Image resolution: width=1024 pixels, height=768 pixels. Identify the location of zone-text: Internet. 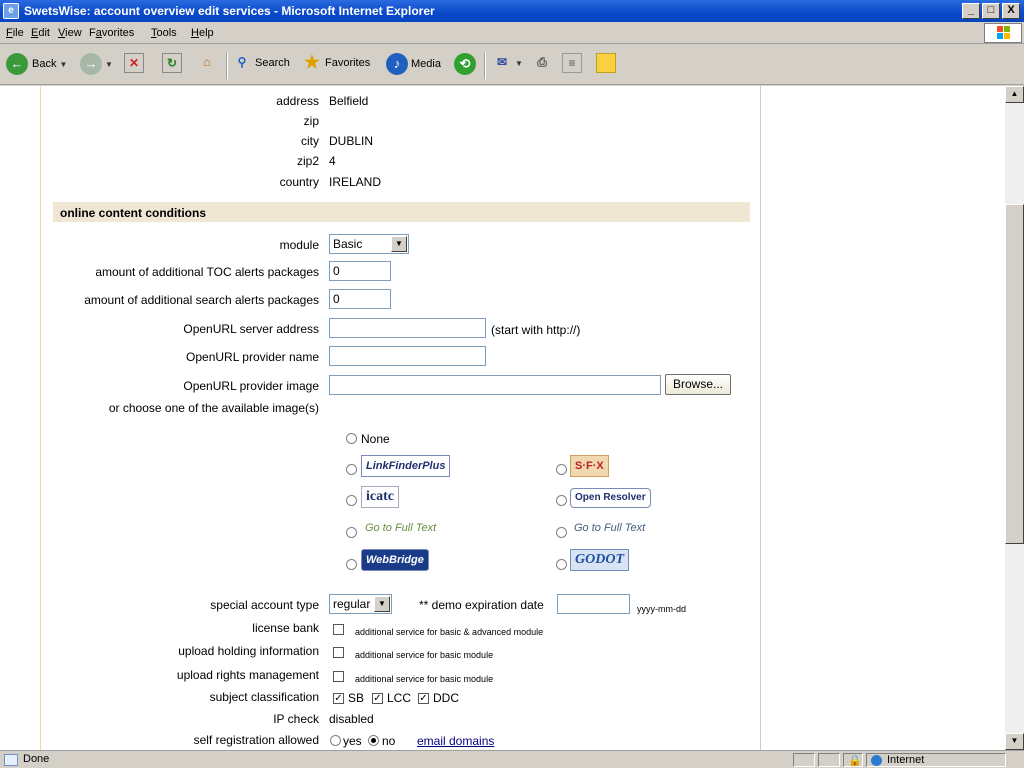
(906, 760).